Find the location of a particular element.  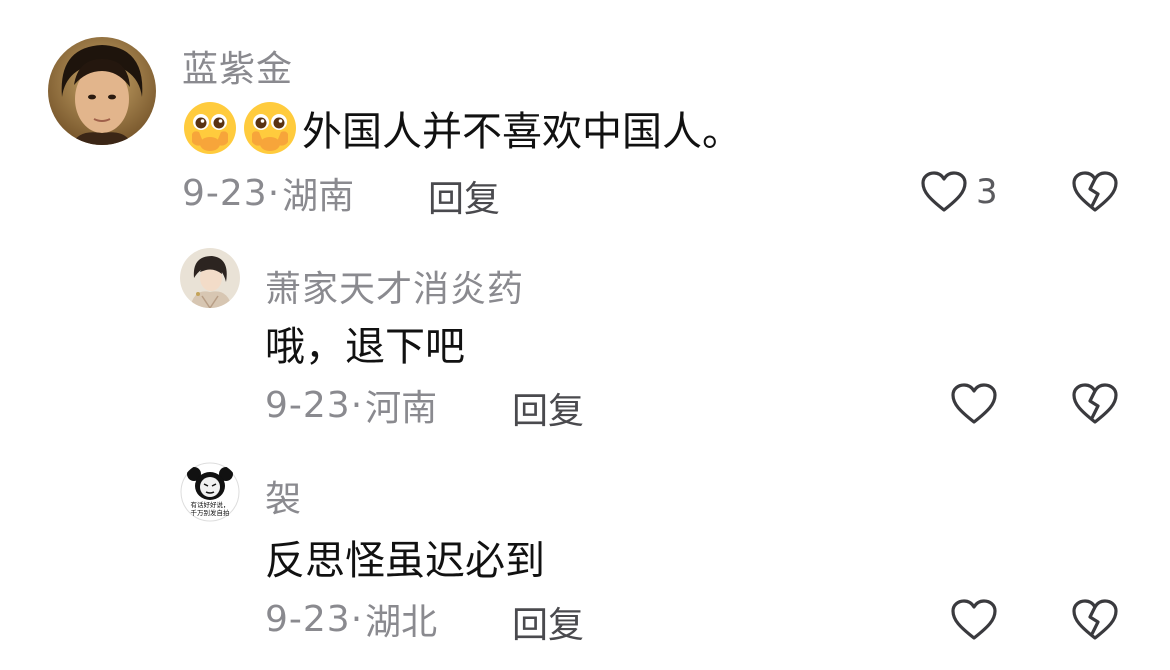

comment-meta: 9-23· 湖南 is located at coordinates (268, 194).